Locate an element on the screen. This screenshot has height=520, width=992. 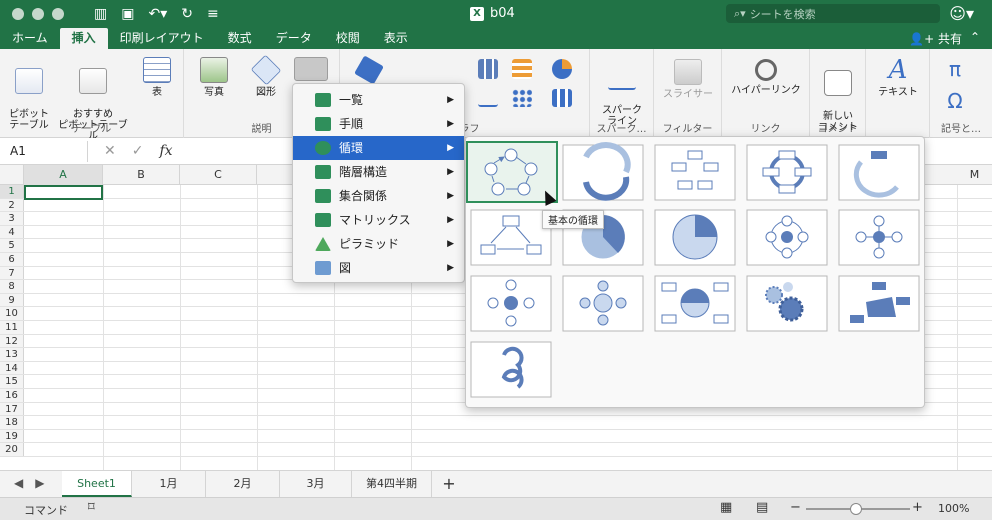
customize-qat-icon: ≡ is located at coordinates (213, 14).